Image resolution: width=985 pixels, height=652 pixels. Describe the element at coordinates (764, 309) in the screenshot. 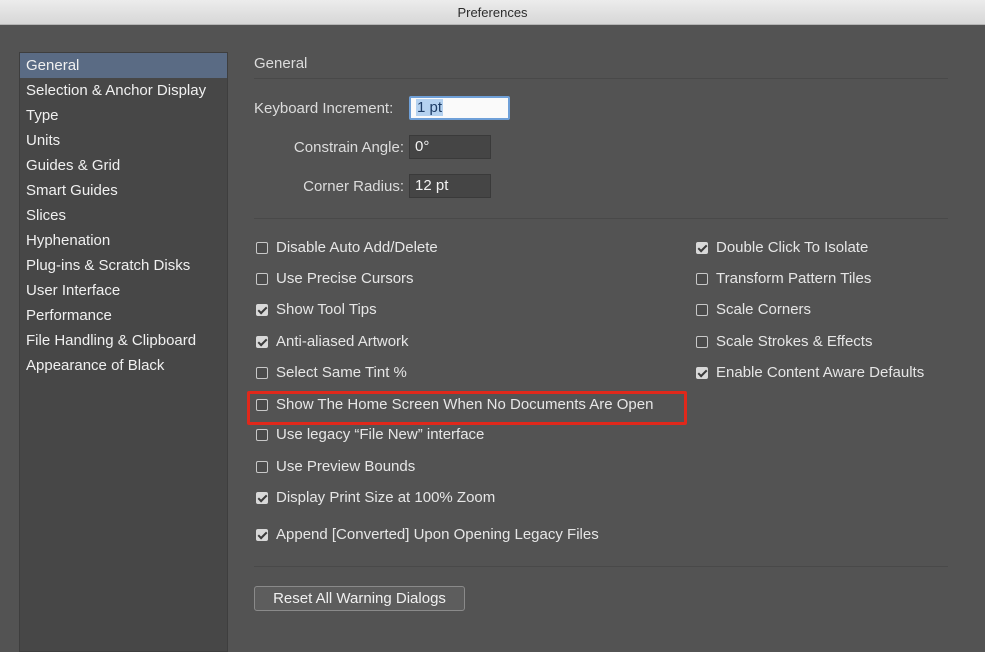

I see `option-label: Scale Corners` at that location.